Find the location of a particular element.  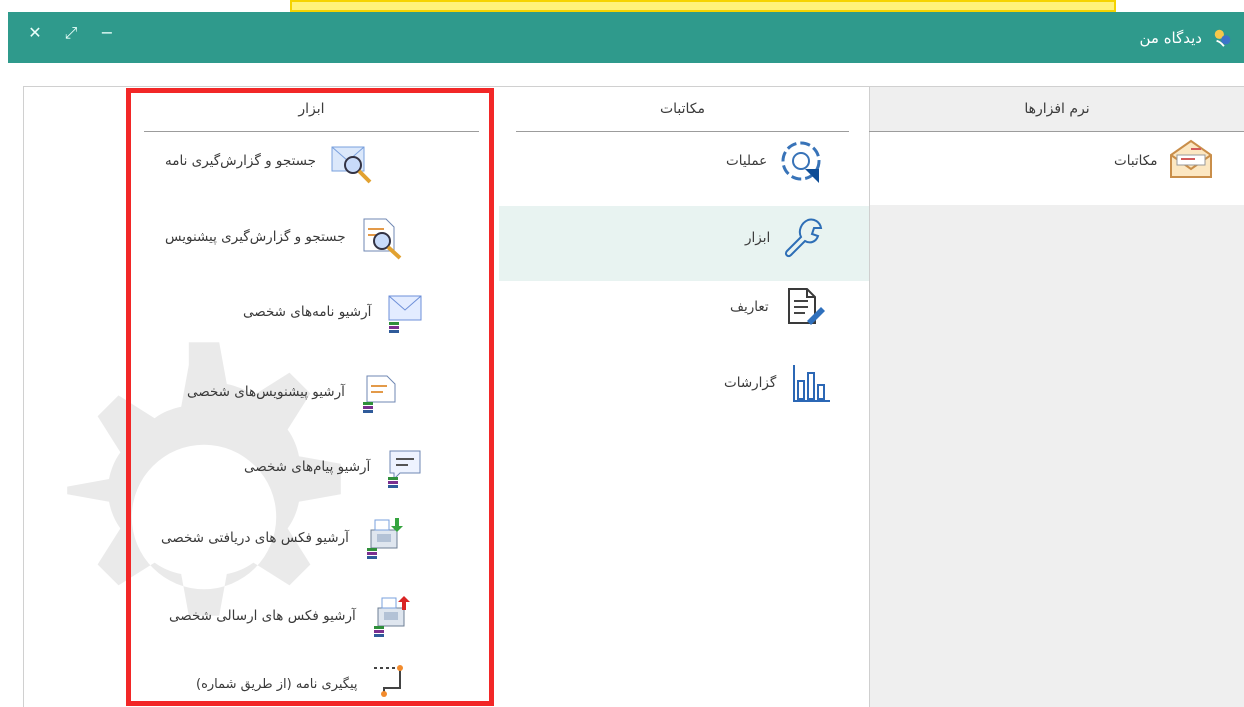

envelope-icon is located at coordinates (1191, 158).